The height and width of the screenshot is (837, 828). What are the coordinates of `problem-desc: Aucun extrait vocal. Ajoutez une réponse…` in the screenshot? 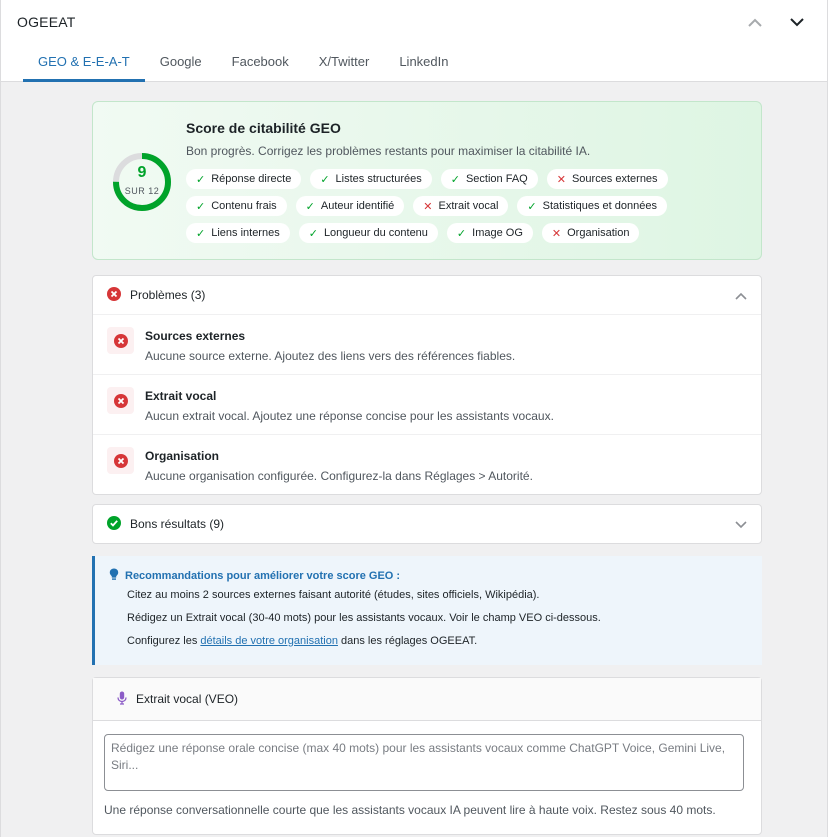 It's located at (349, 416).